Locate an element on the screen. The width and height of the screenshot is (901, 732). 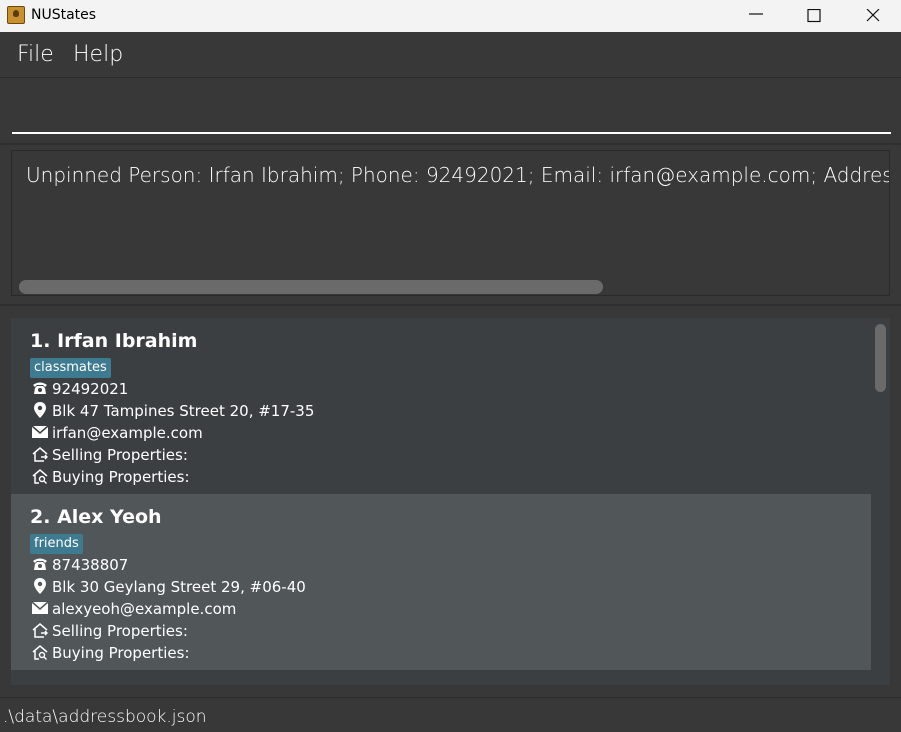
phone-row: 92492021 is located at coordinates (79, 389).